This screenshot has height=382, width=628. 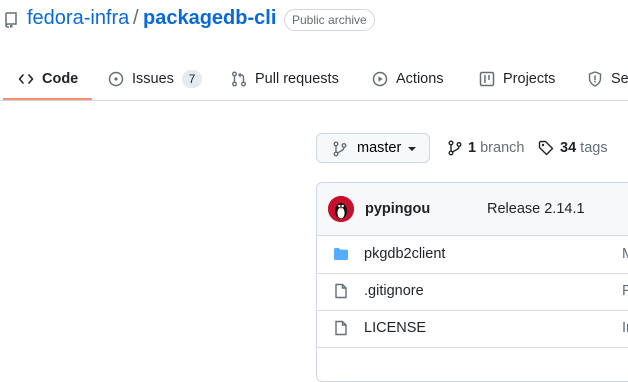 I want to click on tags-link: 34 tags, so click(x=573, y=148).